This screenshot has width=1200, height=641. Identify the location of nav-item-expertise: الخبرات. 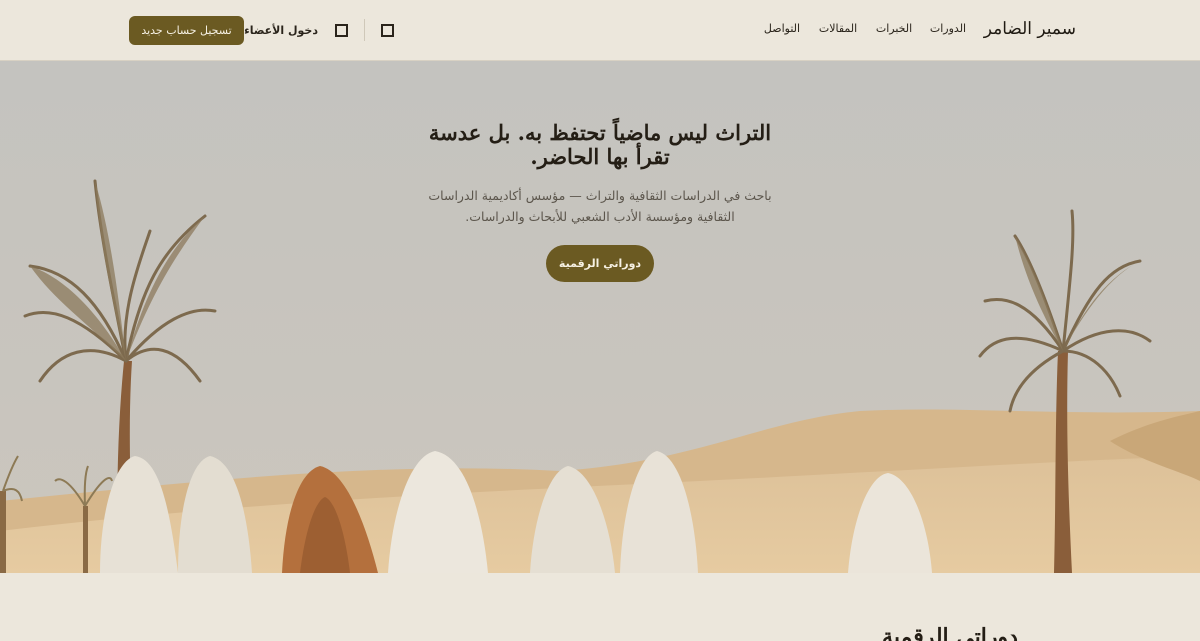
(894, 29).